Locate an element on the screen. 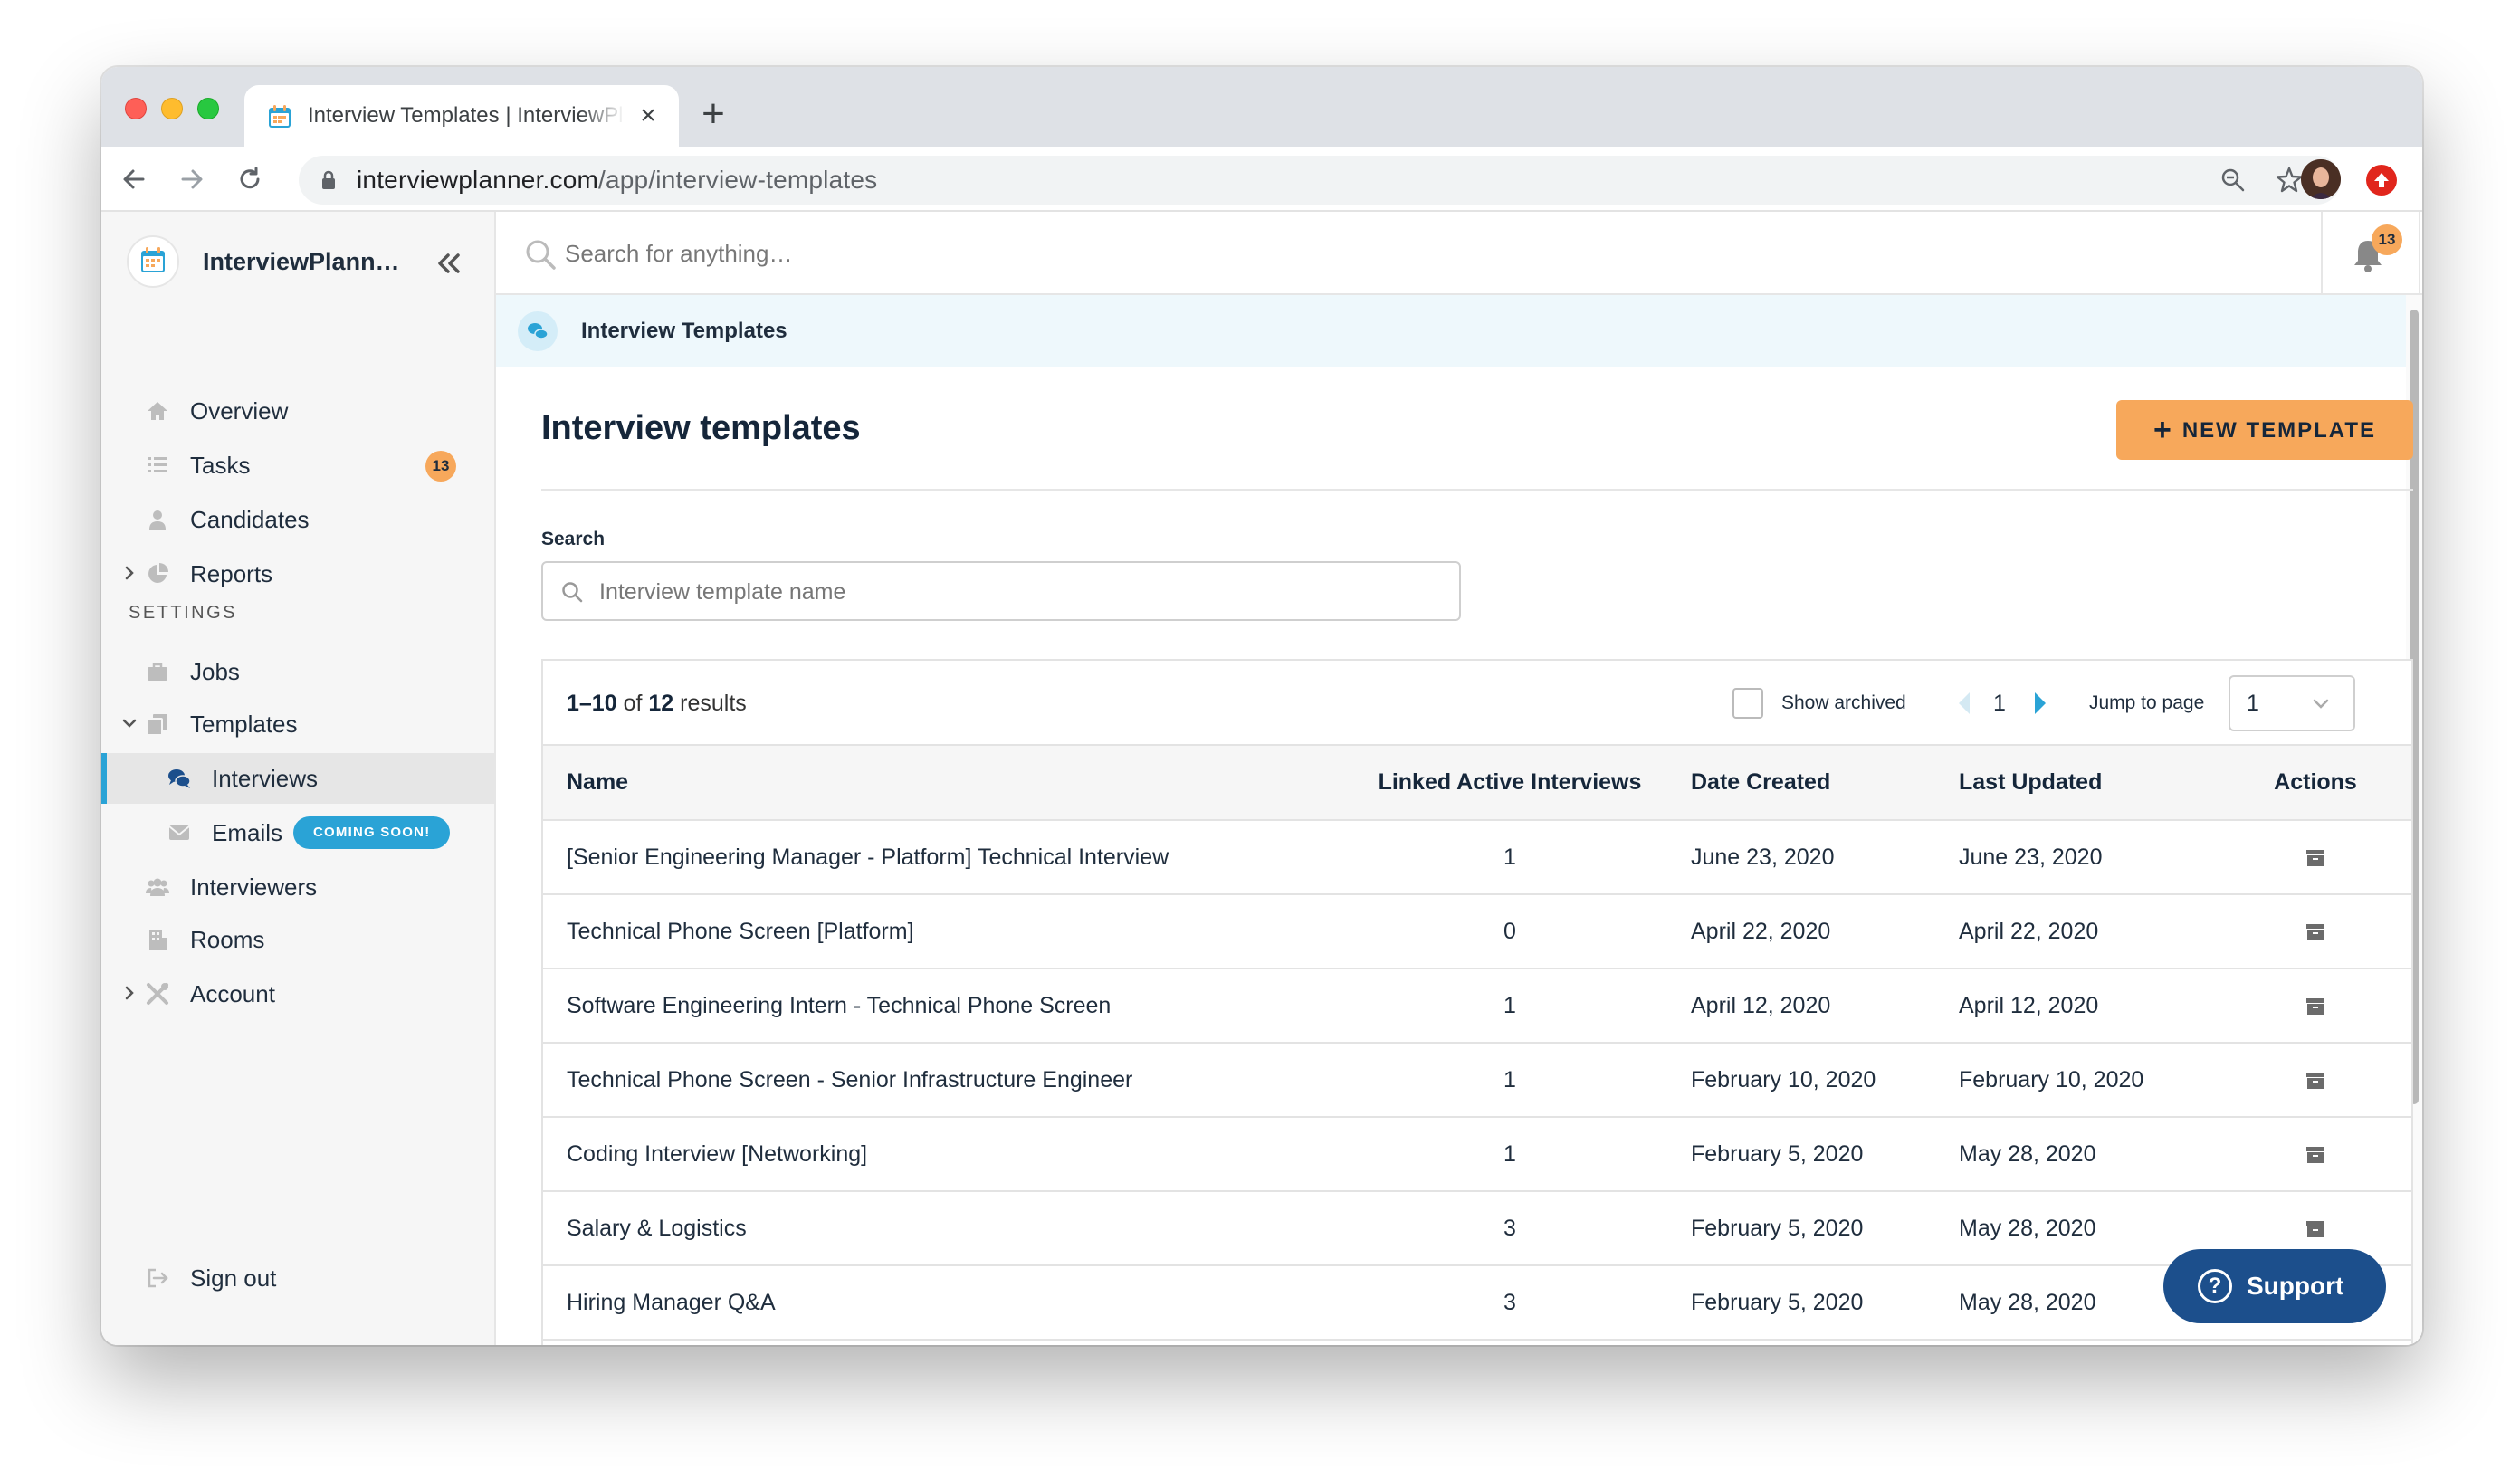  show-archived-checkbox is located at coordinates (1747, 703).